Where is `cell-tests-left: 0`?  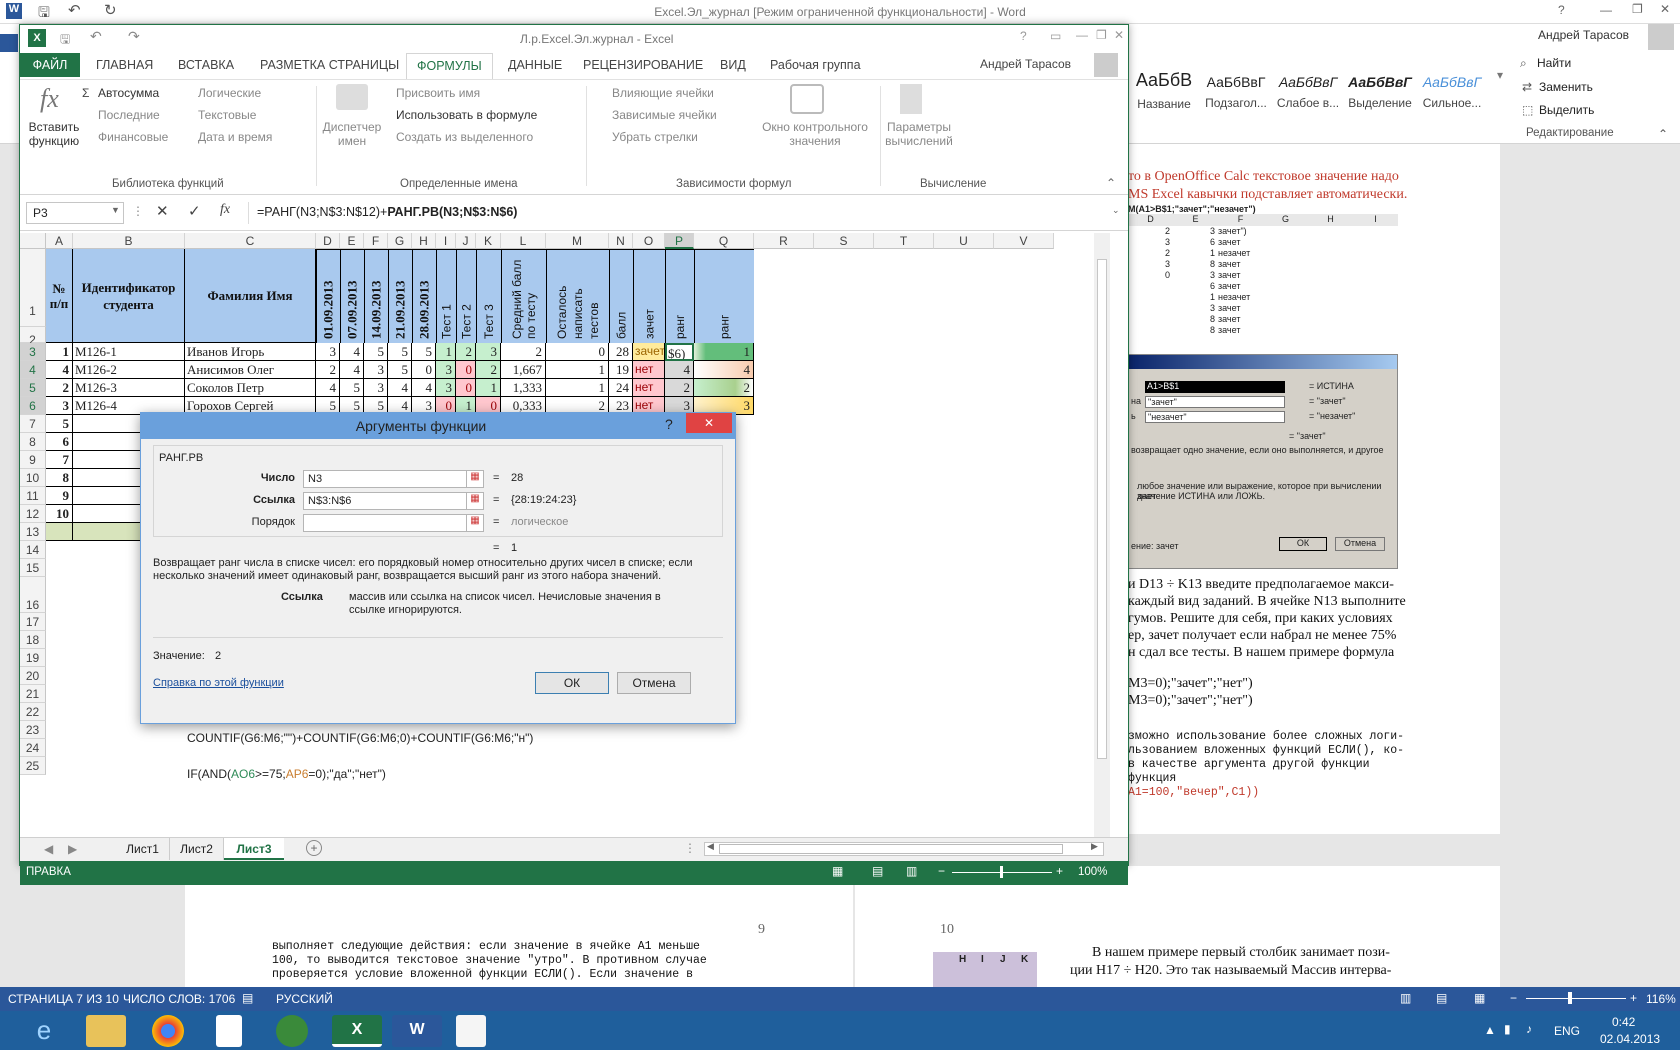 cell-tests-left: 0 is located at coordinates (577, 352).